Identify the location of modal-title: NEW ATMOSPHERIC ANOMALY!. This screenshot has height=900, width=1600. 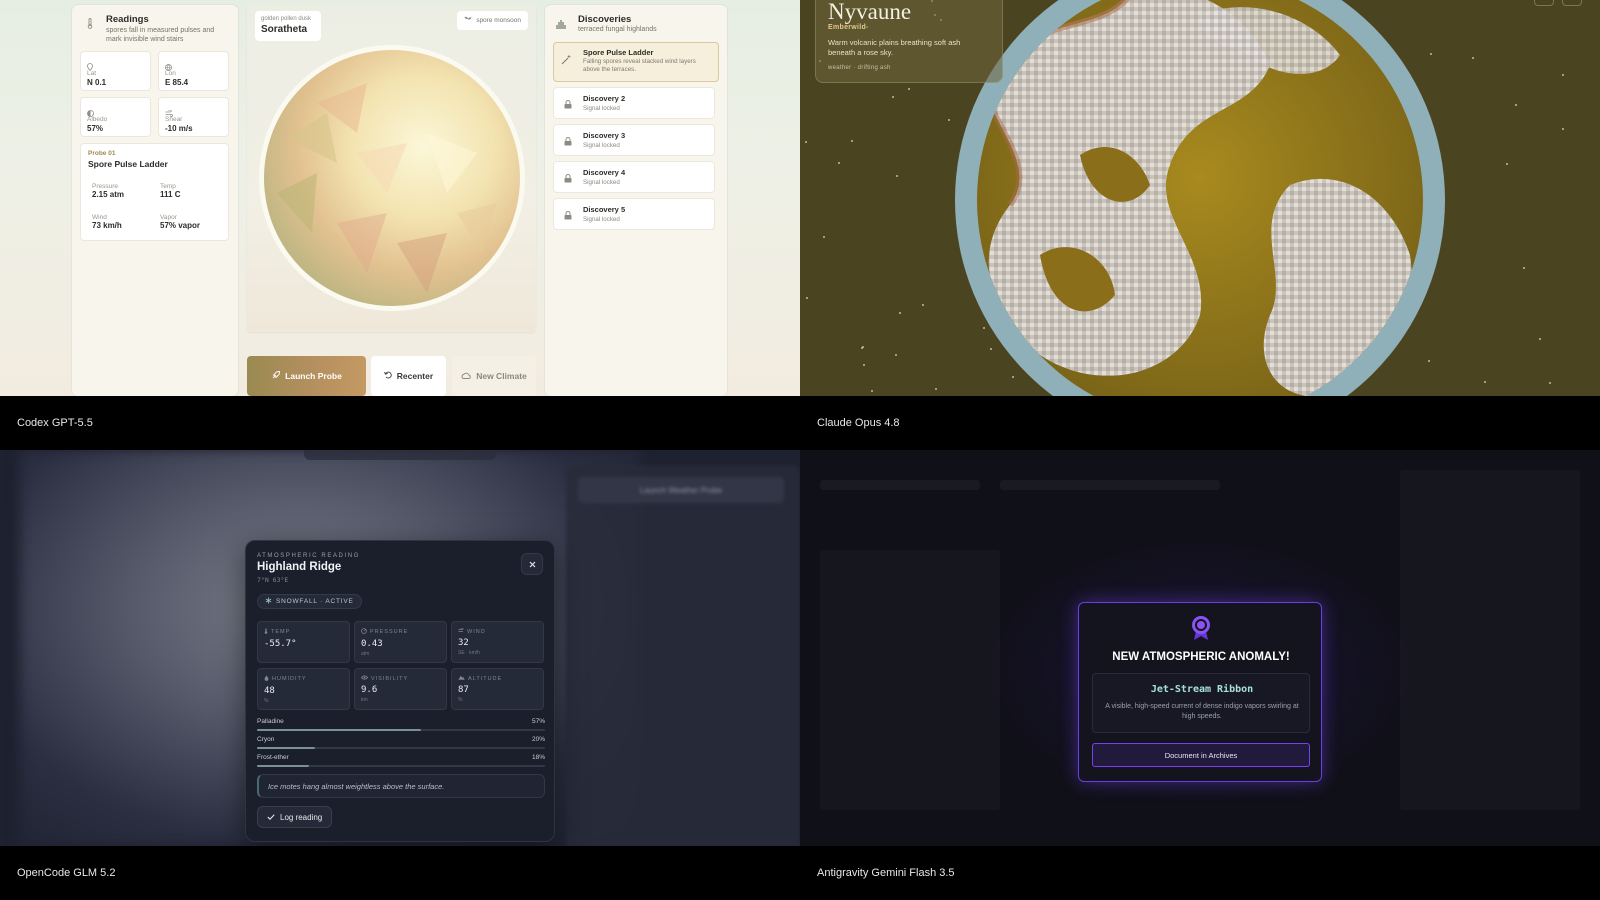
(1201, 657).